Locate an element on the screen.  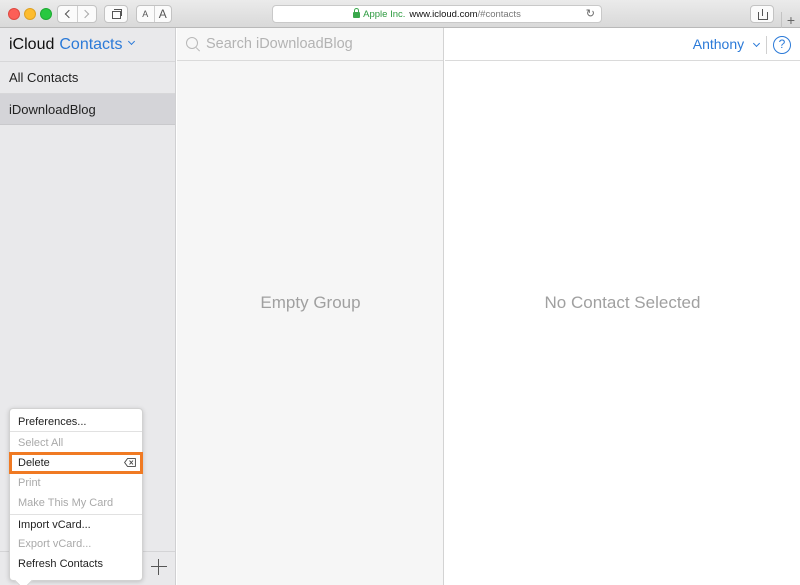
menu-item-print: Print is located at coordinates (29, 483).